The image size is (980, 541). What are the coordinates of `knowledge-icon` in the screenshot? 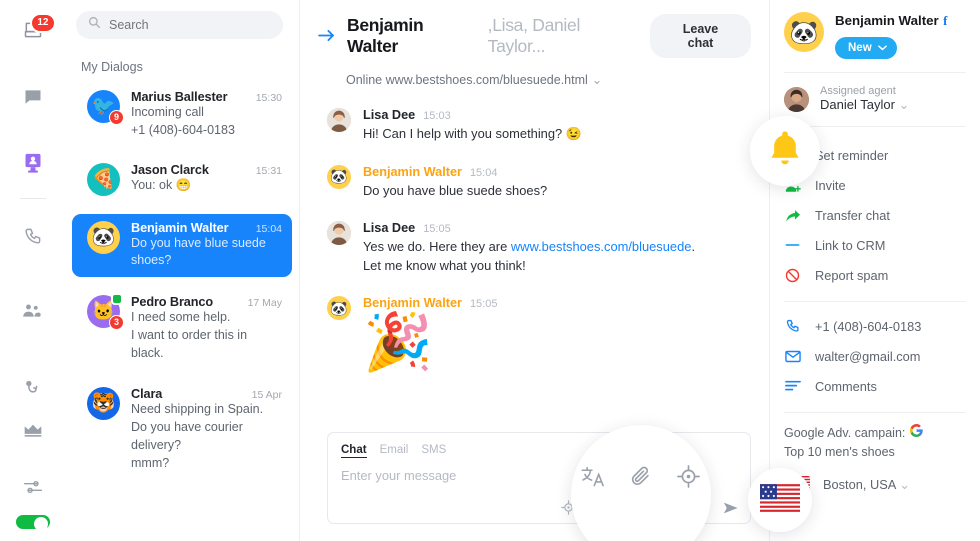 It's located at (666, 507).